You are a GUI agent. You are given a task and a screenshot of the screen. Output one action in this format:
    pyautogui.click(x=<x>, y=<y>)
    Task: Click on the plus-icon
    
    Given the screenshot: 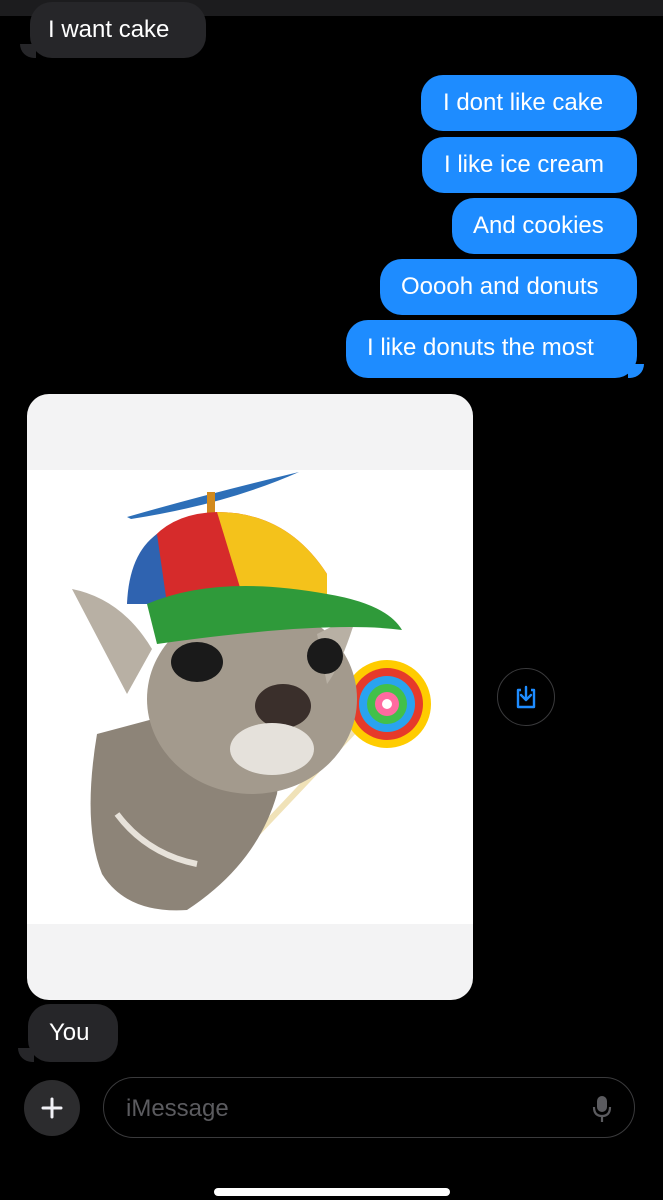 What is the action you would take?
    pyautogui.click(x=52, y=1108)
    